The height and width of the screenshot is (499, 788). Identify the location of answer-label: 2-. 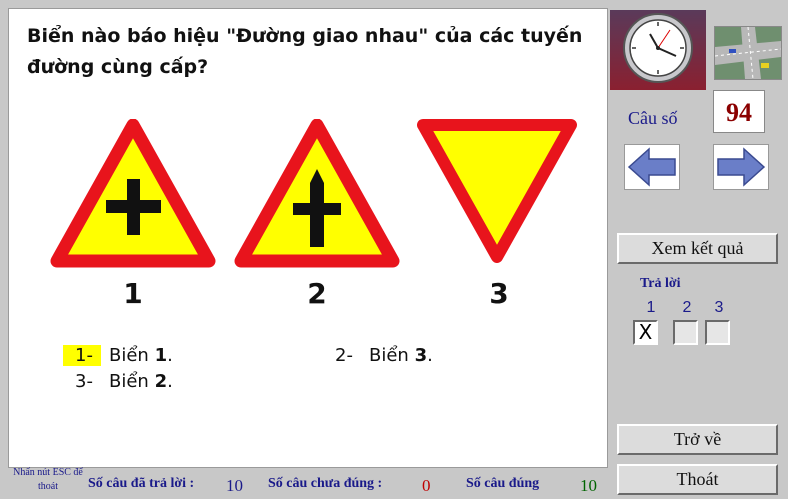
(344, 355).